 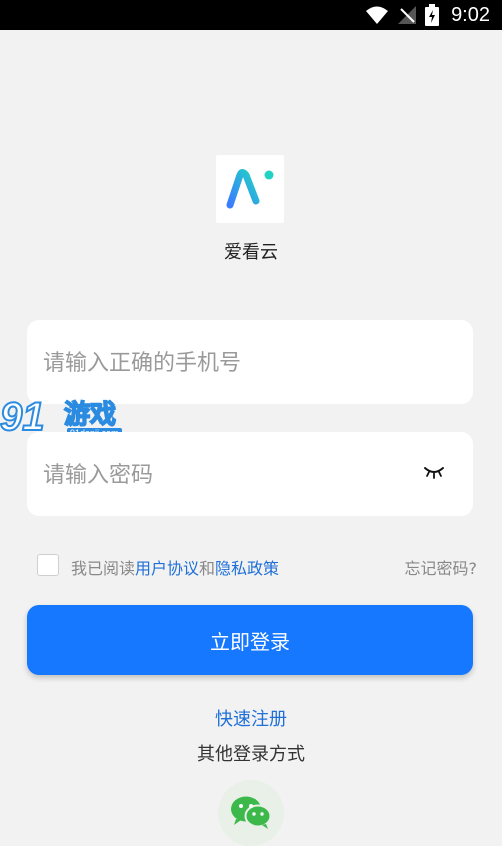 What do you see at coordinates (90, 415) in the screenshot?
I see `watermark-text: 游戏` at bounding box center [90, 415].